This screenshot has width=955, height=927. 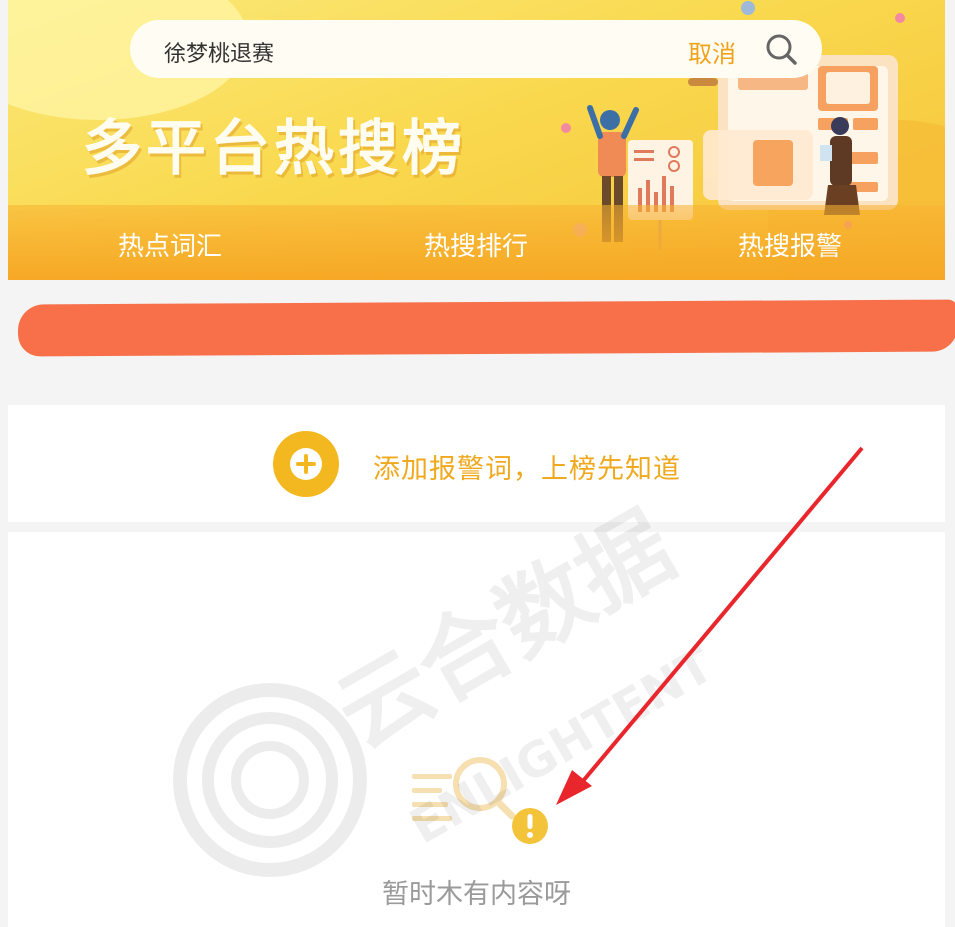 What do you see at coordinates (274, 149) in the screenshot?
I see `banner-title: 多平台热搜榜` at bounding box center [274, 149].